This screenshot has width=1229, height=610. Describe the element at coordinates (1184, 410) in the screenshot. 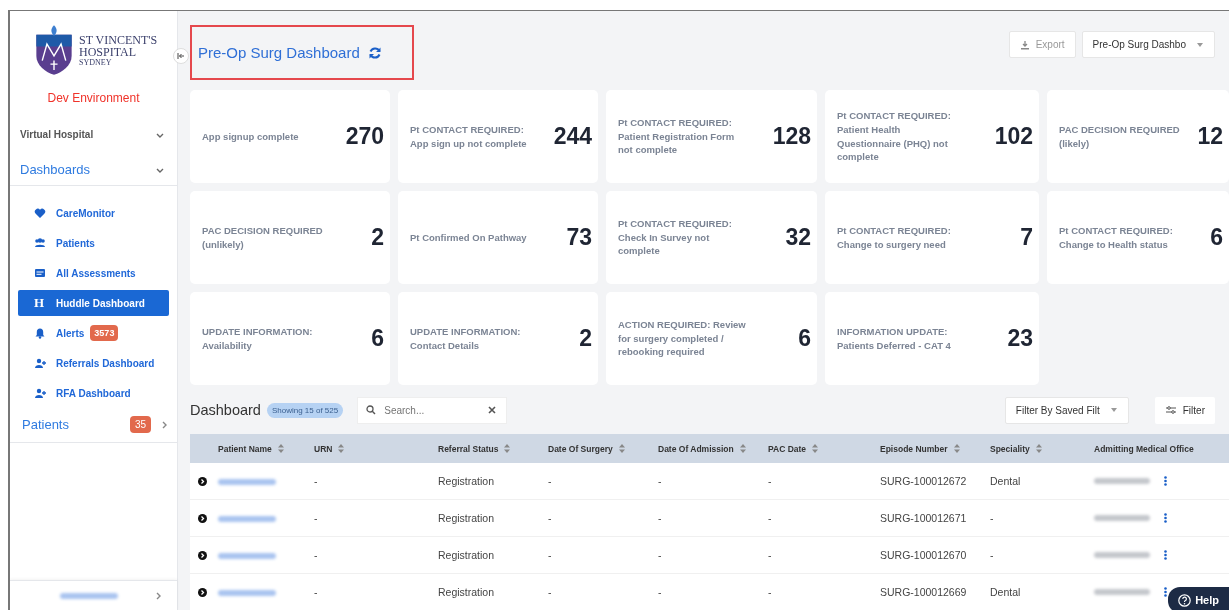

I see `filter-button: Filter` at that location.